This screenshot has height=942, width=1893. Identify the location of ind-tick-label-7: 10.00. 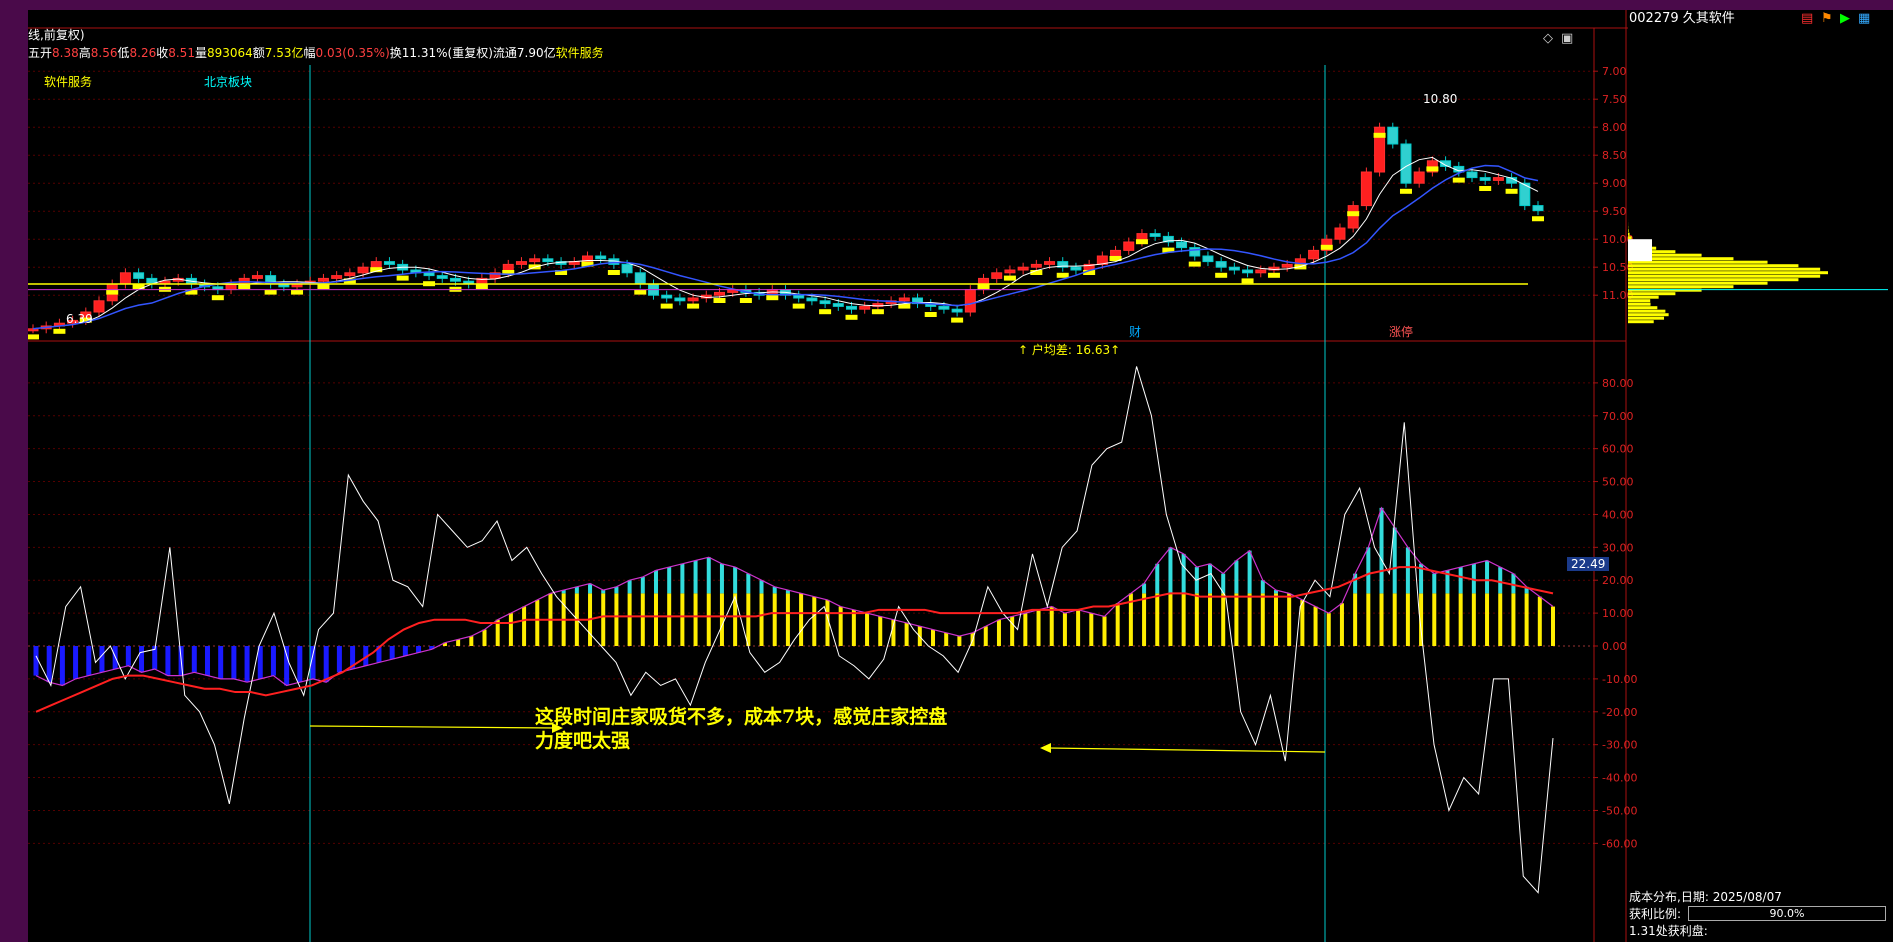
(1618, 613).